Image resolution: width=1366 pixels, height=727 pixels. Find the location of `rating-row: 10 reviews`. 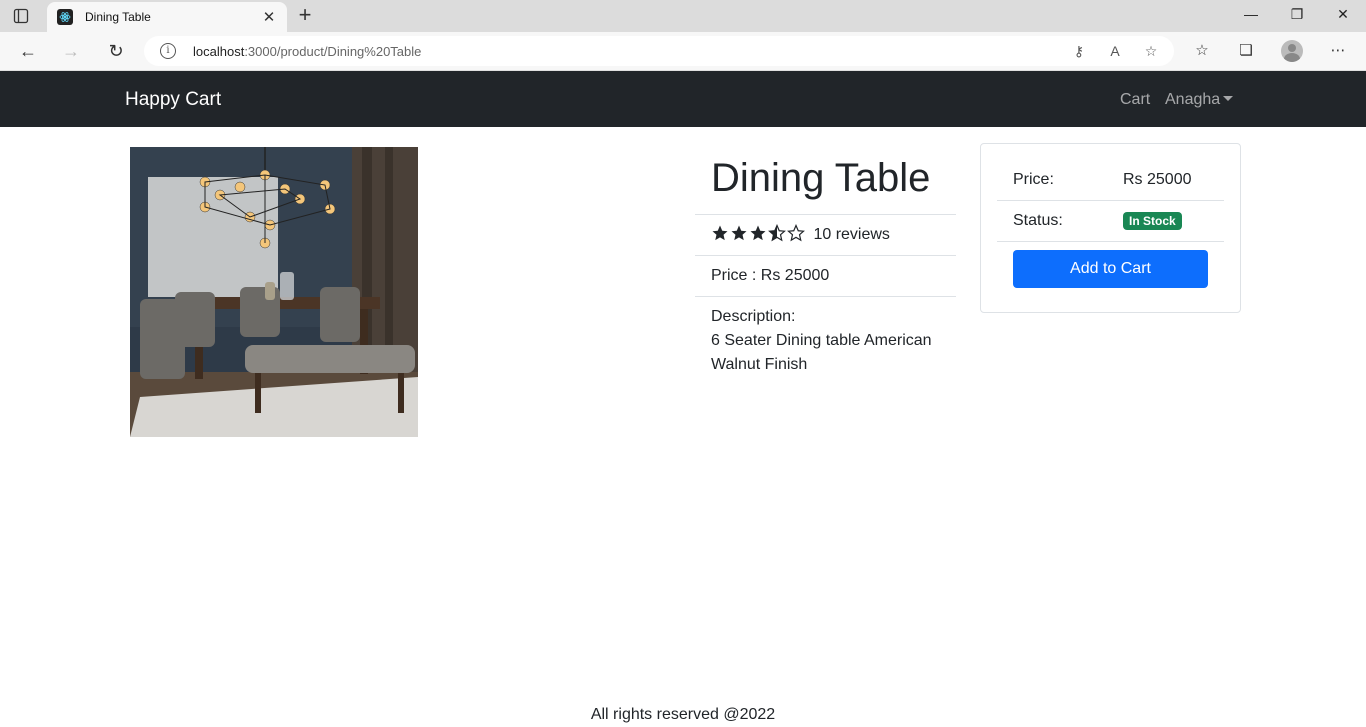

rating-row: 10 reviews is located at coordinates (825, 235).